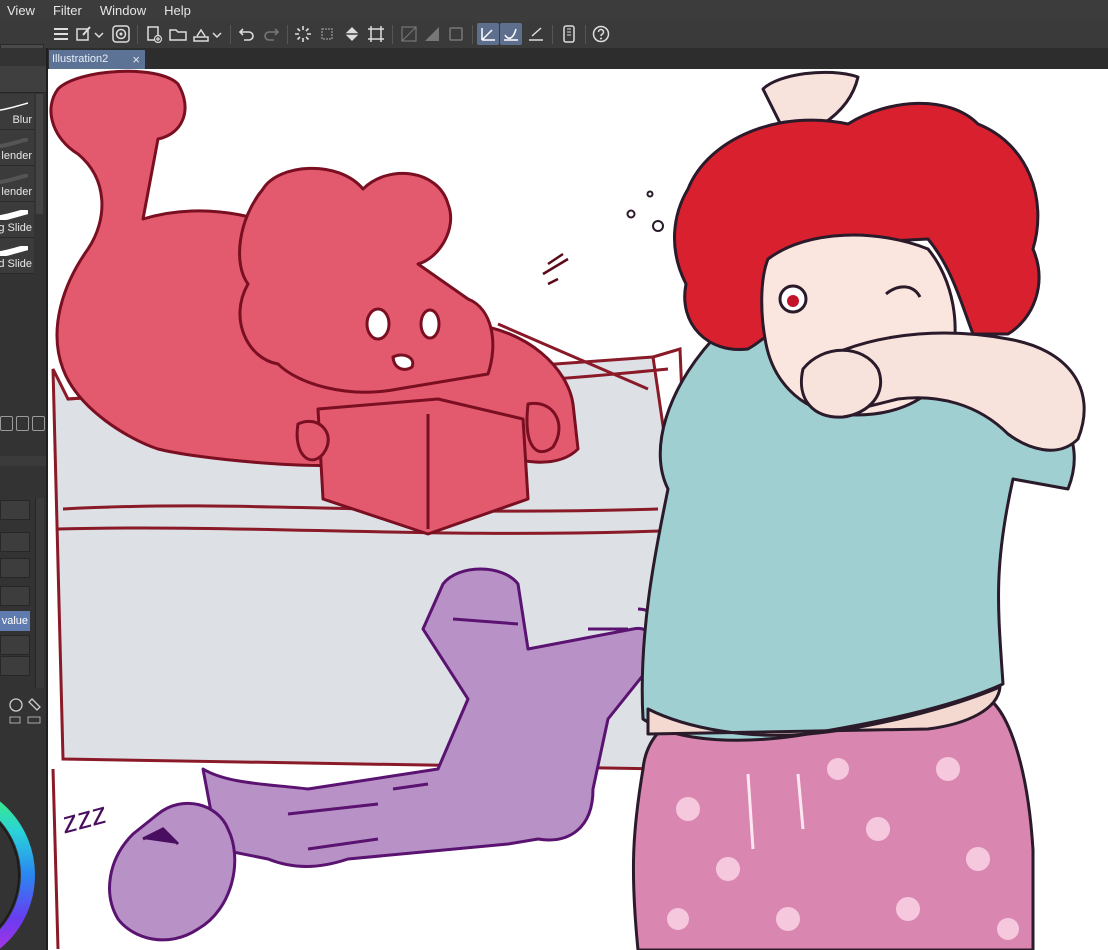  What do you see at coordinates (83, 819) in the screenshot?
I see `zzz-text: zzz` at bounding box center [83, 819].